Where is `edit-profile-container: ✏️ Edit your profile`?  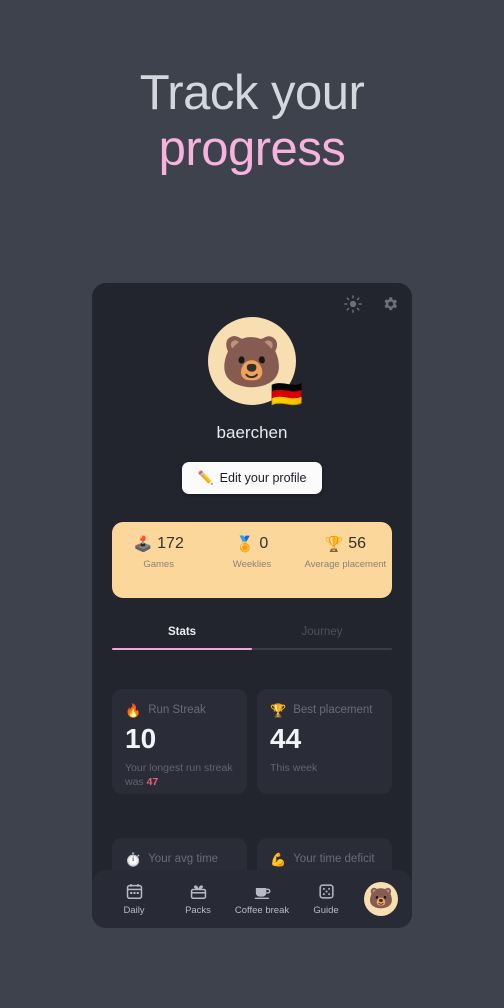 edit-profile-container: ✏️ Edit your profile is located at coordinates (252, 478).